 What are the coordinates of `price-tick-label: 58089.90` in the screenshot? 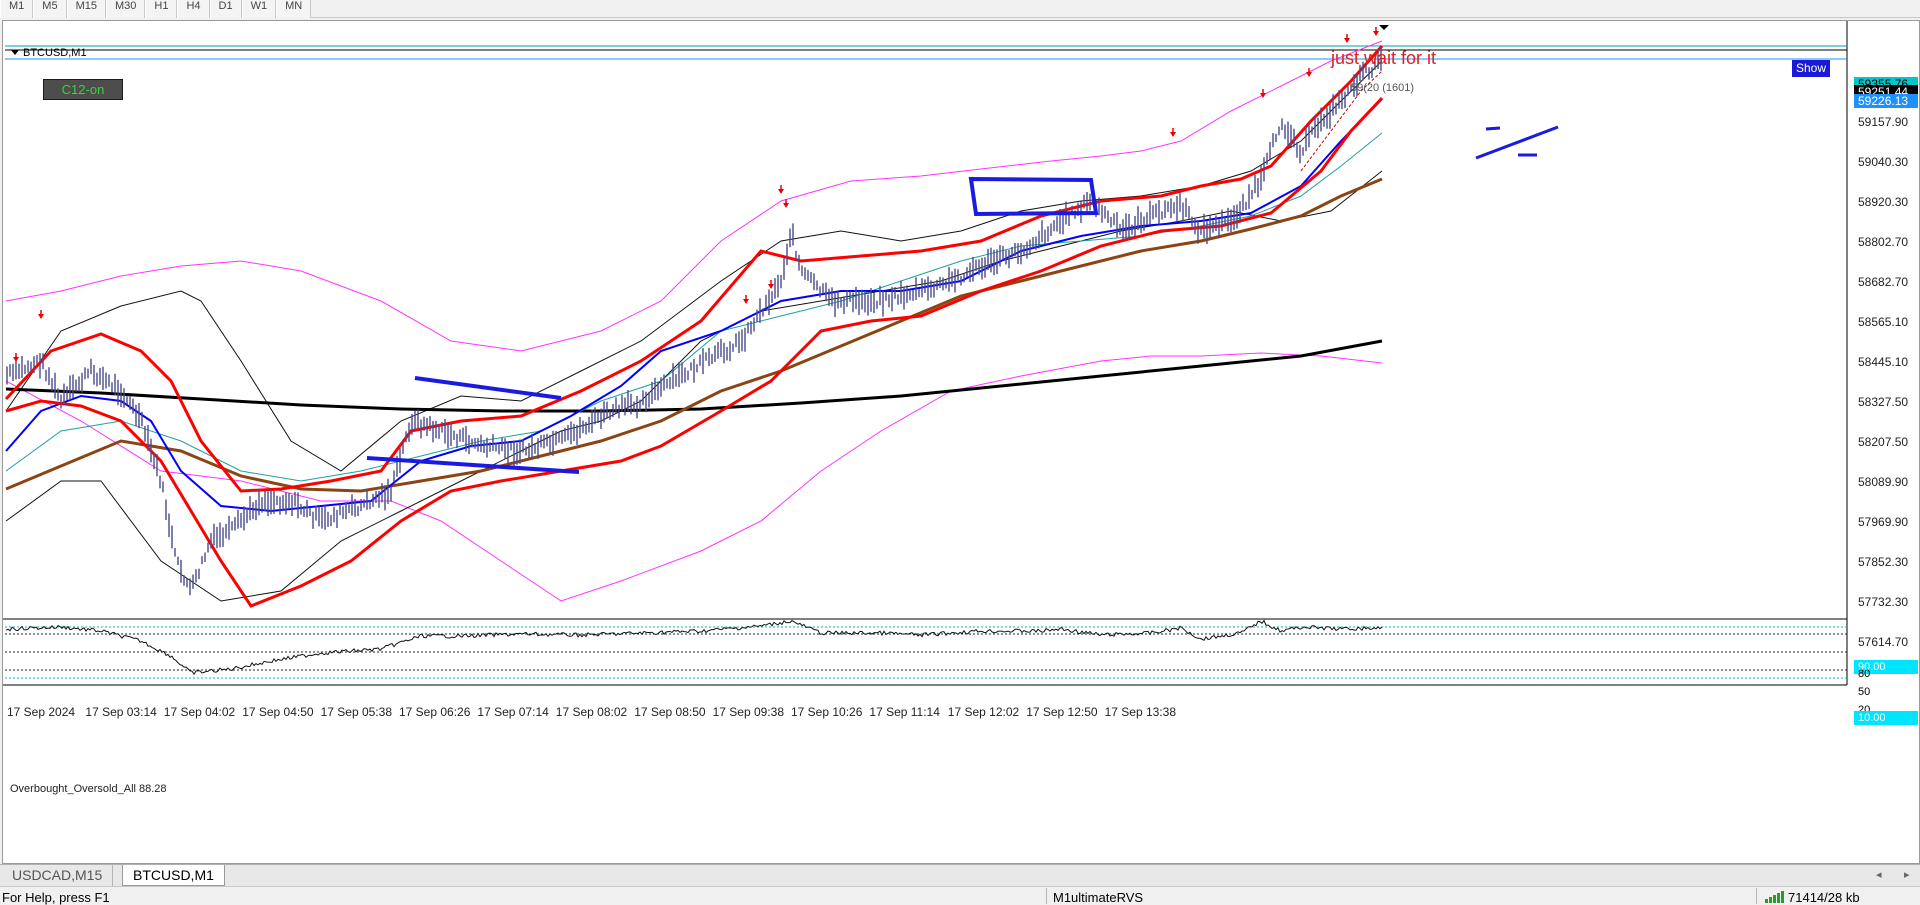 It's located at (1883, 482).